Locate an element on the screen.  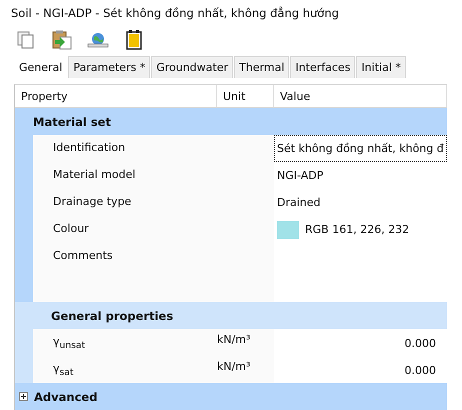
property-name: γ$_{sat}$ is located at coordinates (63, 368).